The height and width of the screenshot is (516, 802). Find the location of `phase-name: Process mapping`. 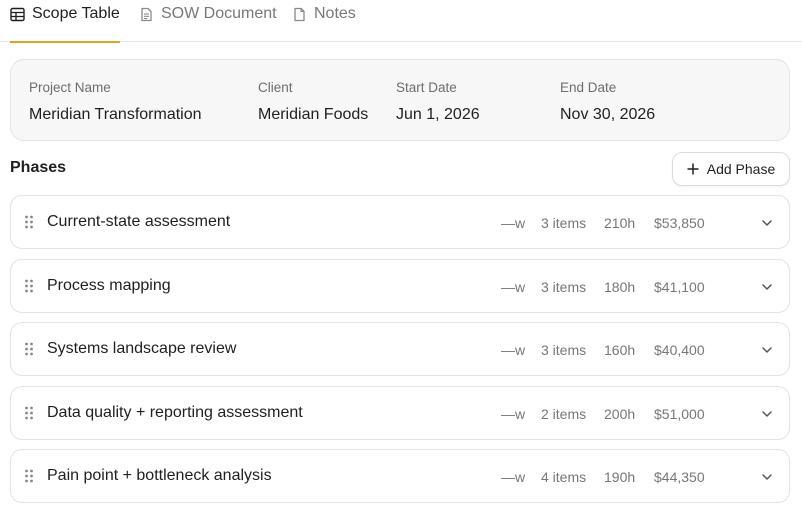

phase-name: Process mapping is located at coordinates (109, 285).